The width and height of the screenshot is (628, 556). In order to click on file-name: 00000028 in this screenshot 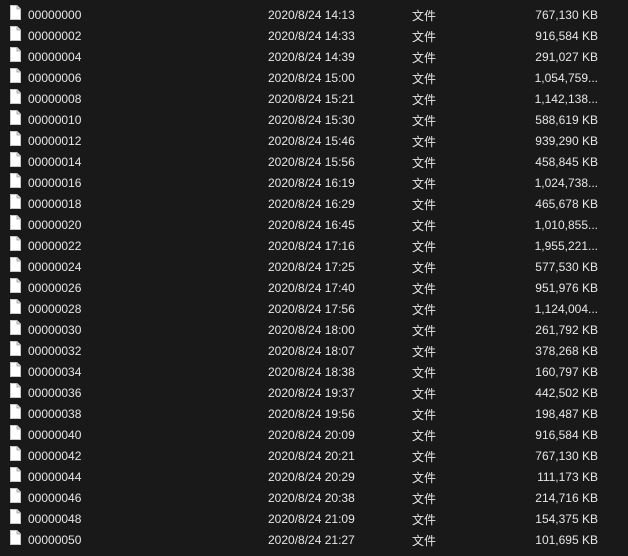, I will do `click(55, 309)`.